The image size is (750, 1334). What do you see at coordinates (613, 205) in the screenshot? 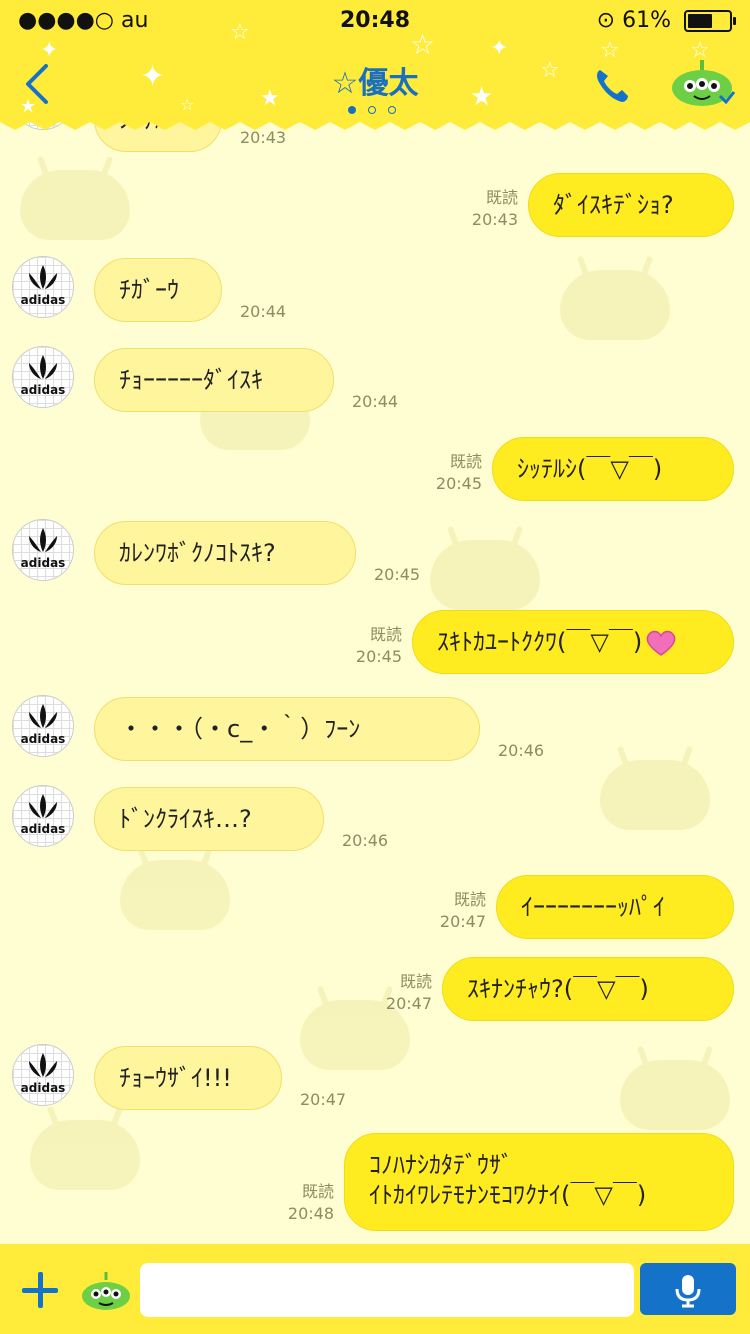
I see `message-text: ﾀﾞｲｽｷﾃﾞｼｮ?` at bounding box center [613, 205].